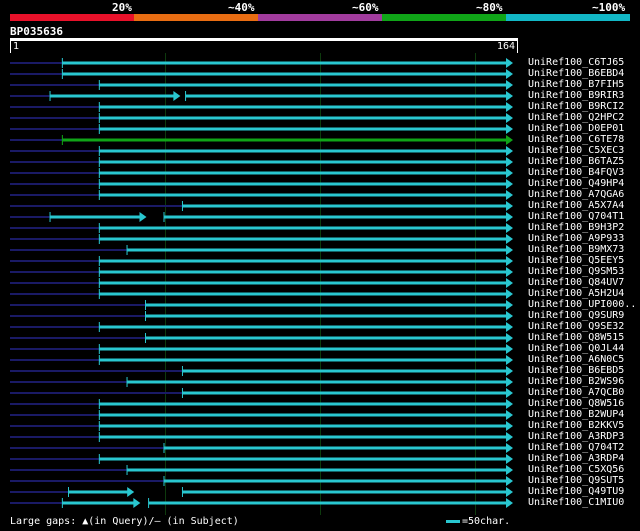 Image resolution: width=640 pixels, height=531 pixels. I want to click on hit-label: UniRef100_Q8W515, so click(576, 337).